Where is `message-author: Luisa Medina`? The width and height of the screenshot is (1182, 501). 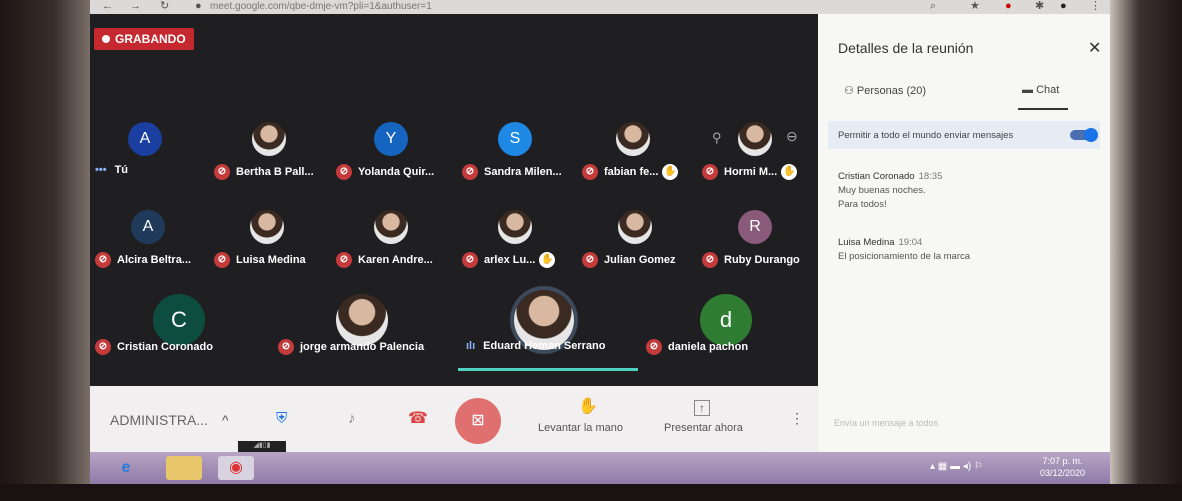 message-author: Luisa Medina is located at coordinates (866, 242).